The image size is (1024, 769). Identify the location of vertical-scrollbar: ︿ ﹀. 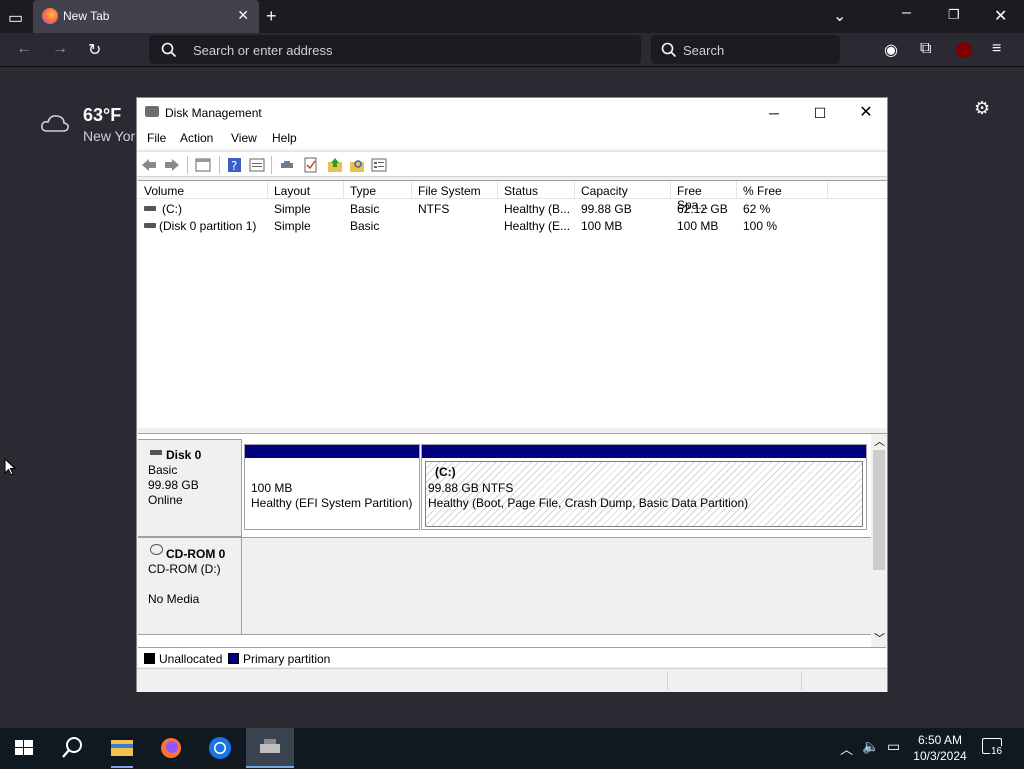
(879, 540).